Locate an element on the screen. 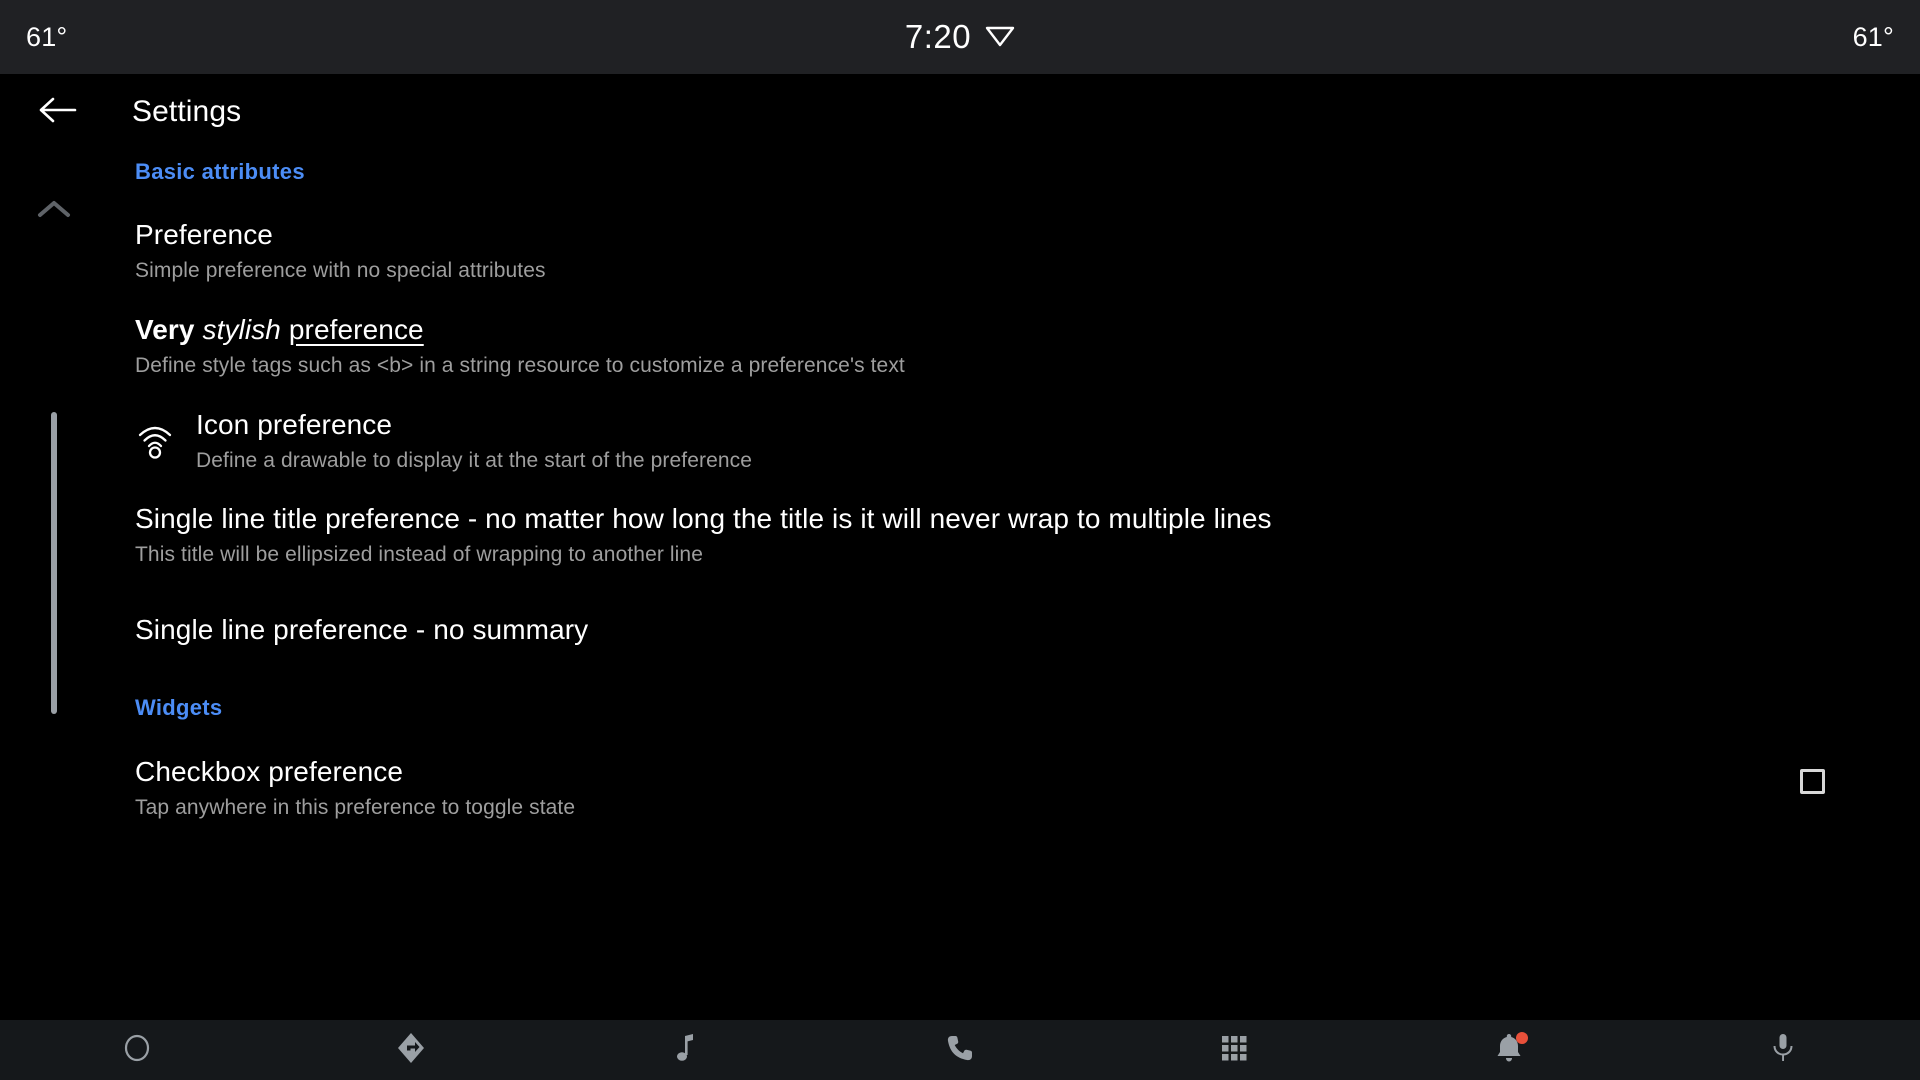 The width and height of the screenshot is (1920, 1080). nav-item-music is located at coordinates (686, 1050).